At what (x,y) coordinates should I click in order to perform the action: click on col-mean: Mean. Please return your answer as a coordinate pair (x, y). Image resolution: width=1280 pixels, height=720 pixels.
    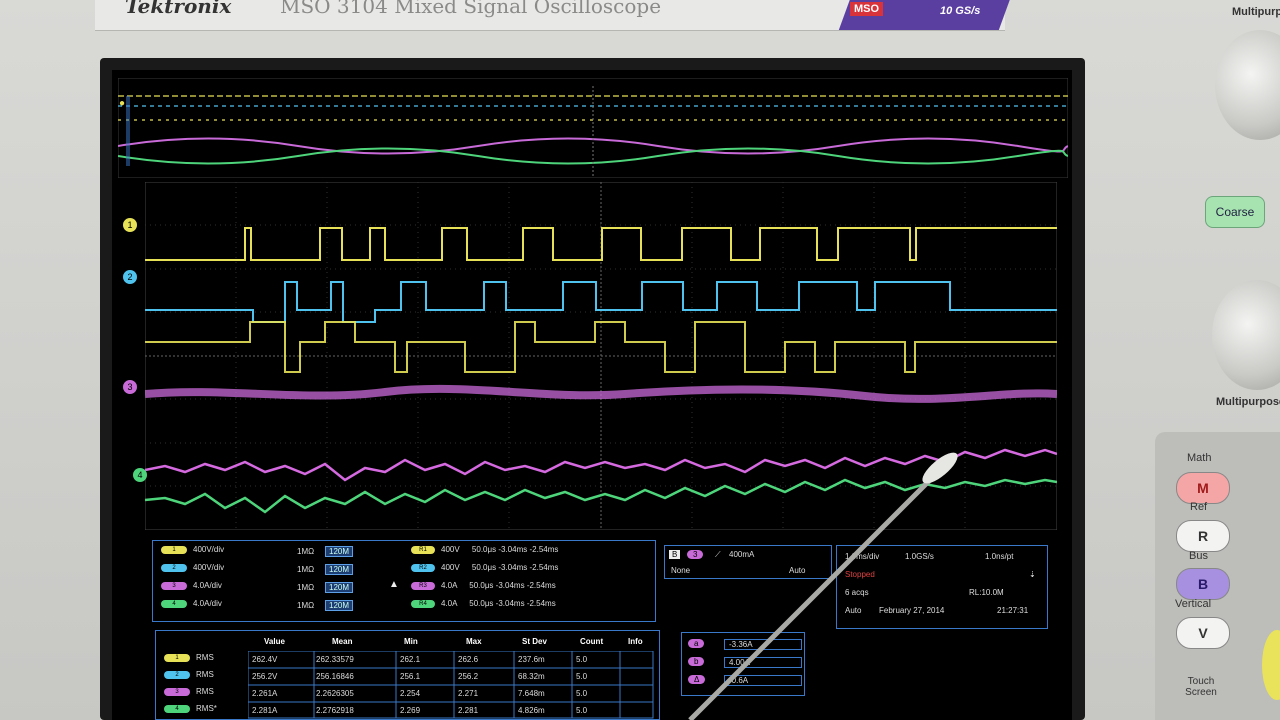
    Looking at the image, I should click on (342, 641).